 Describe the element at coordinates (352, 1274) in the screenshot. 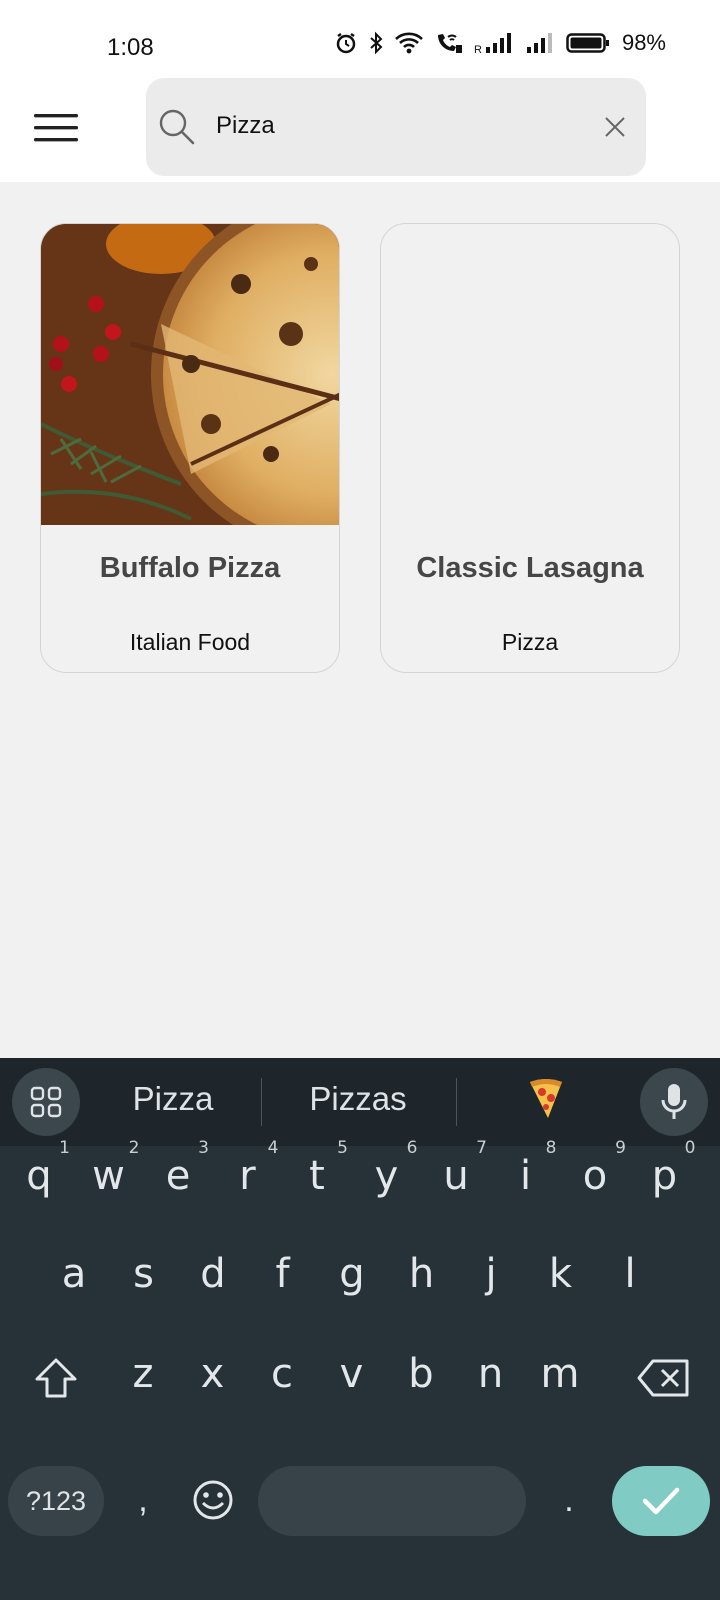

I see `key-g: g` at that location.